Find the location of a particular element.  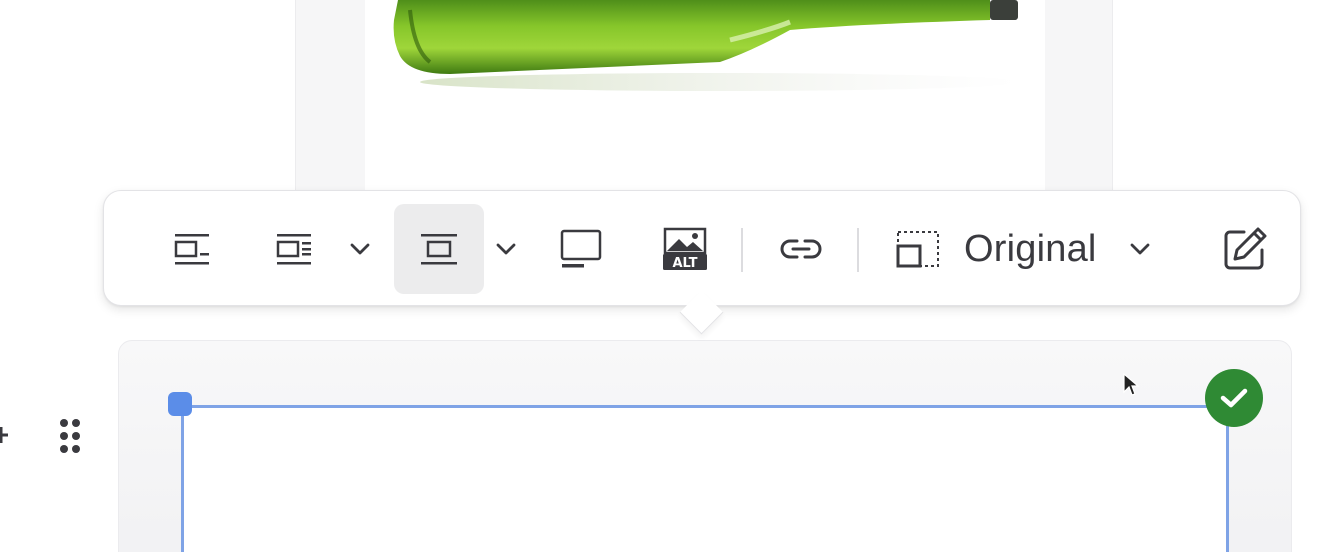

align-left-inline-icon is located at coordinates (191, 249).